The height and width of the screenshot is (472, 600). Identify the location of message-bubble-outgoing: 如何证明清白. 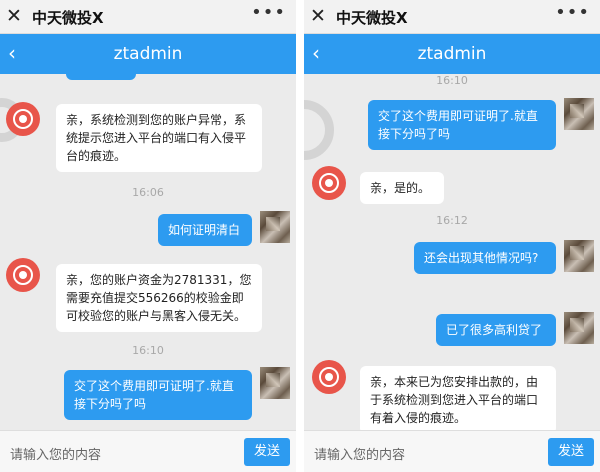
(205, 230).